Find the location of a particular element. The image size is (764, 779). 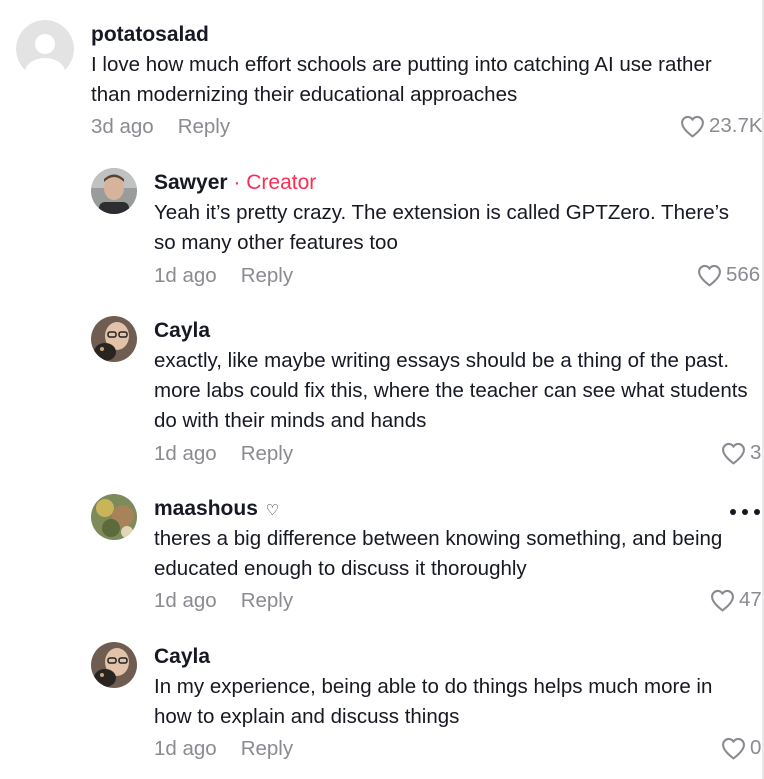

default-avatar-icon is located at coordinates (45, 49).